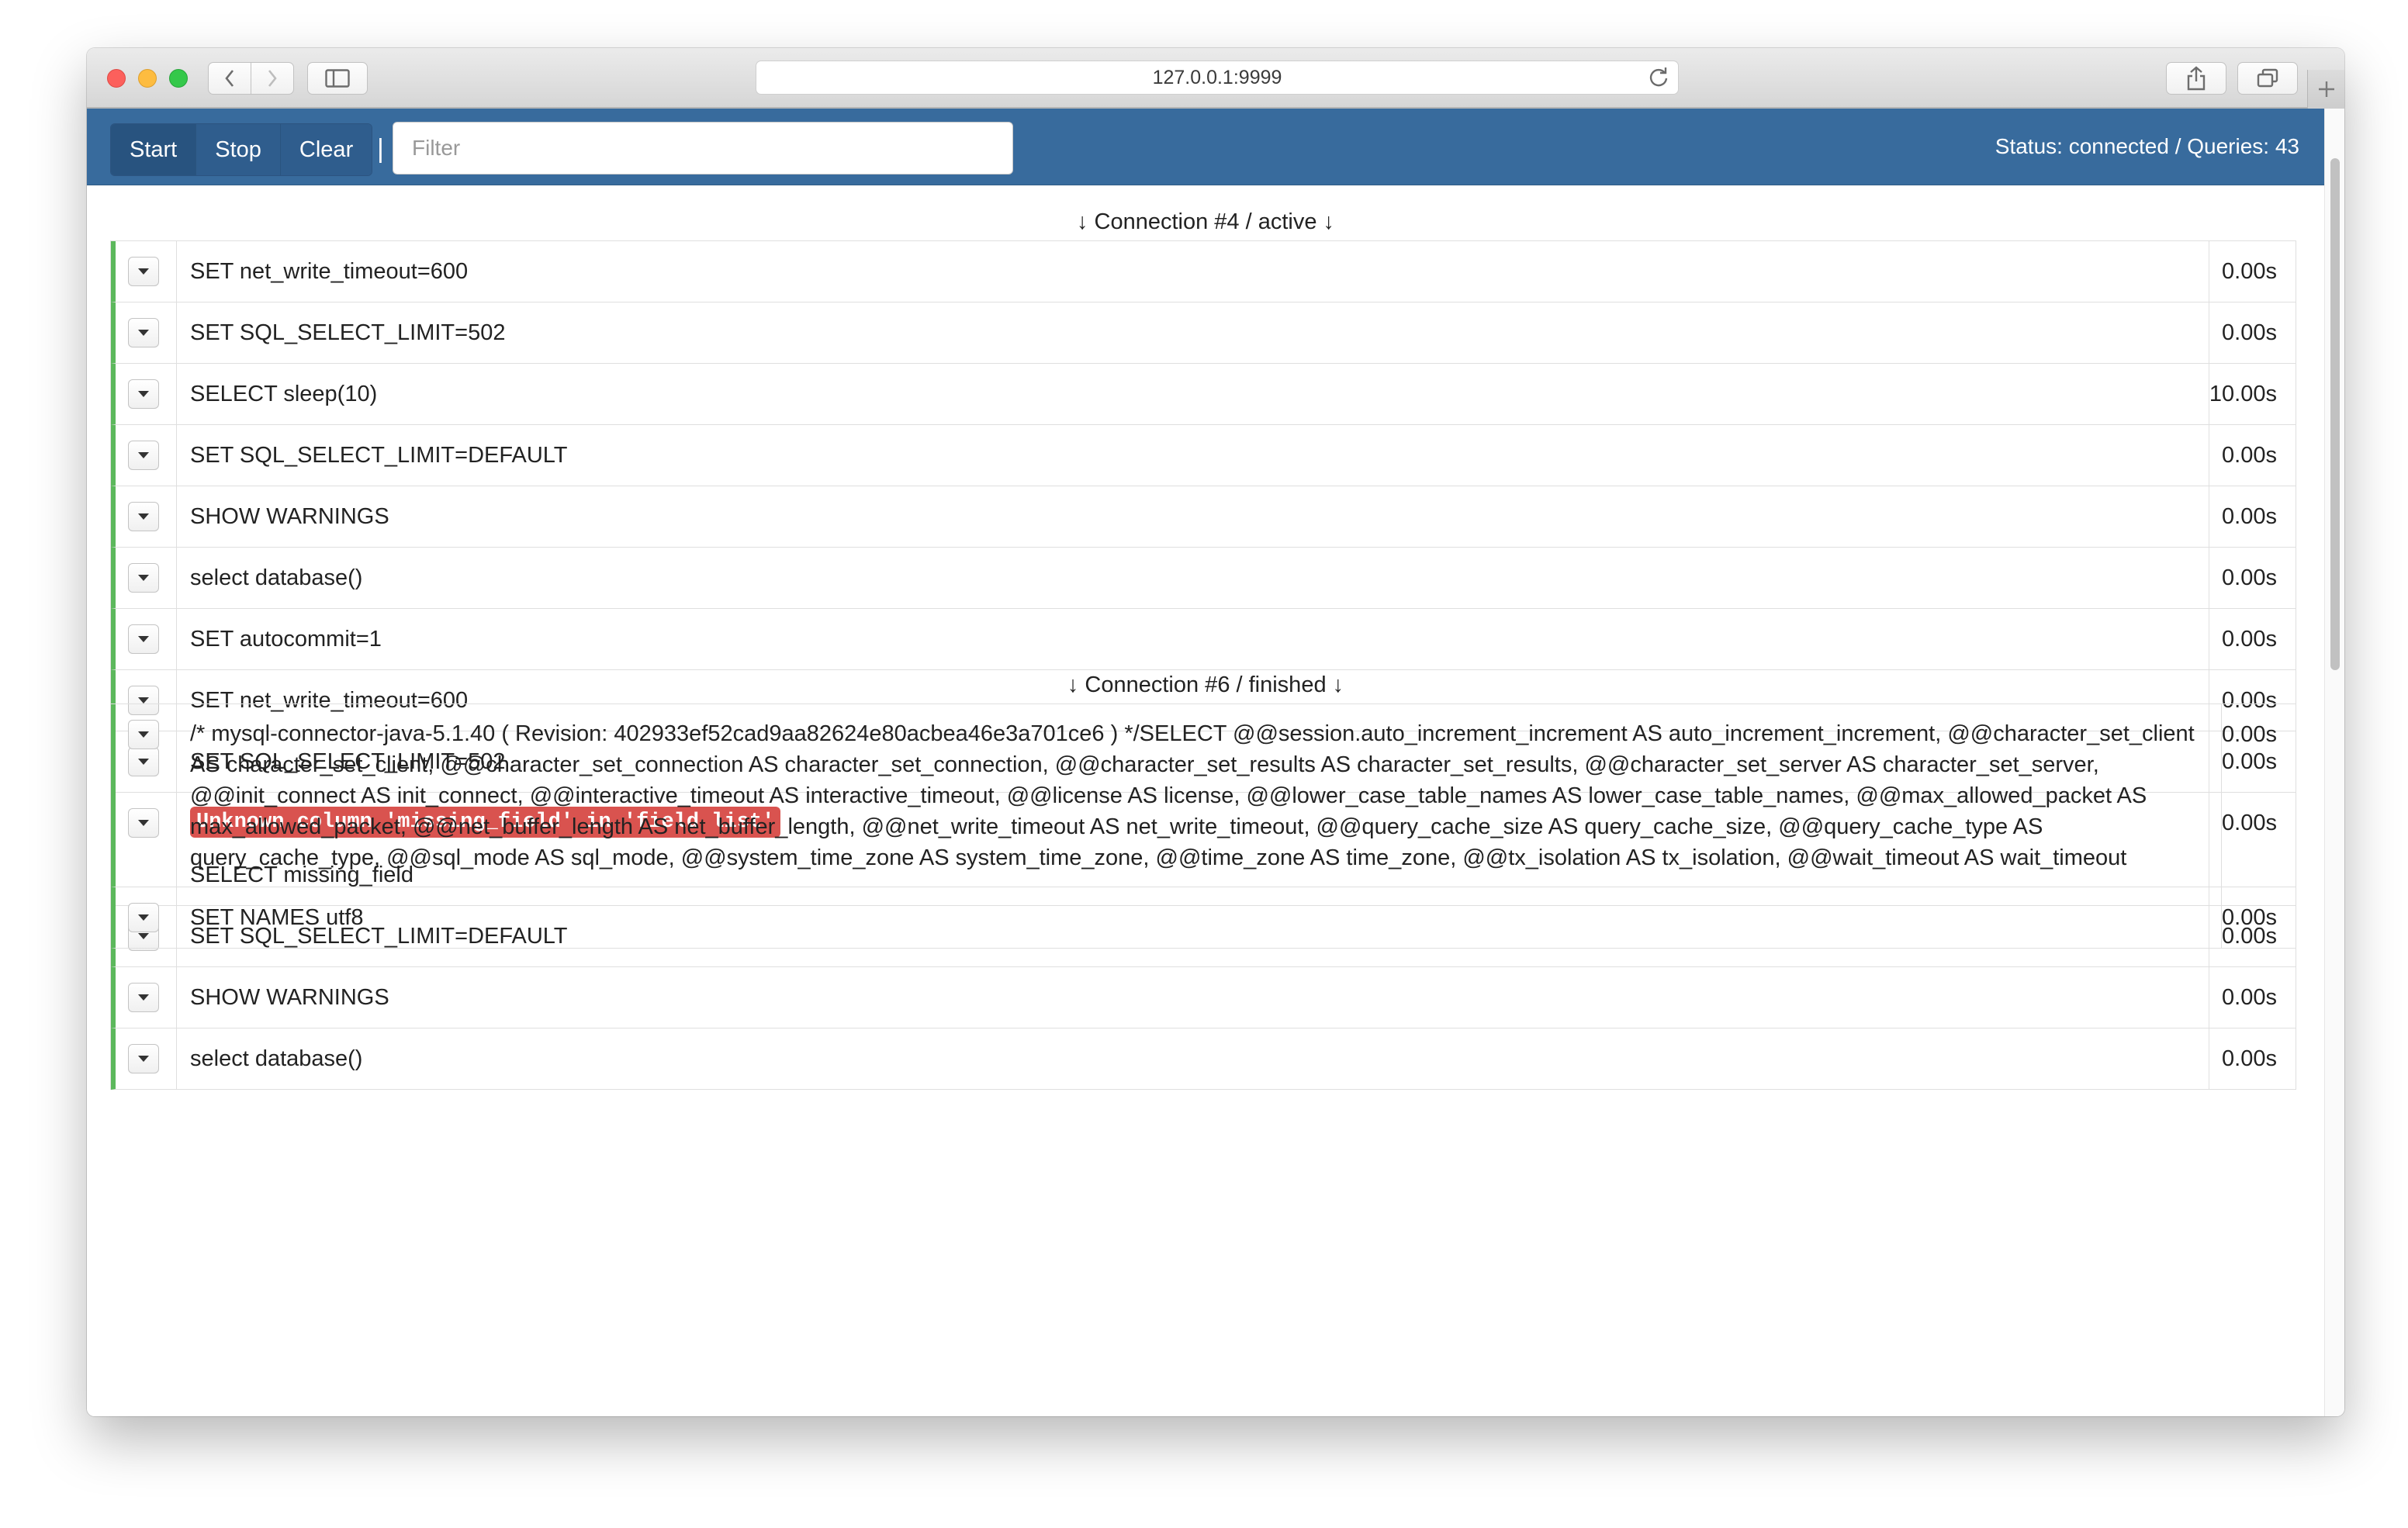  I want to click on query-row: SET NAMES utf8 0.00s, so click(1203, 918).